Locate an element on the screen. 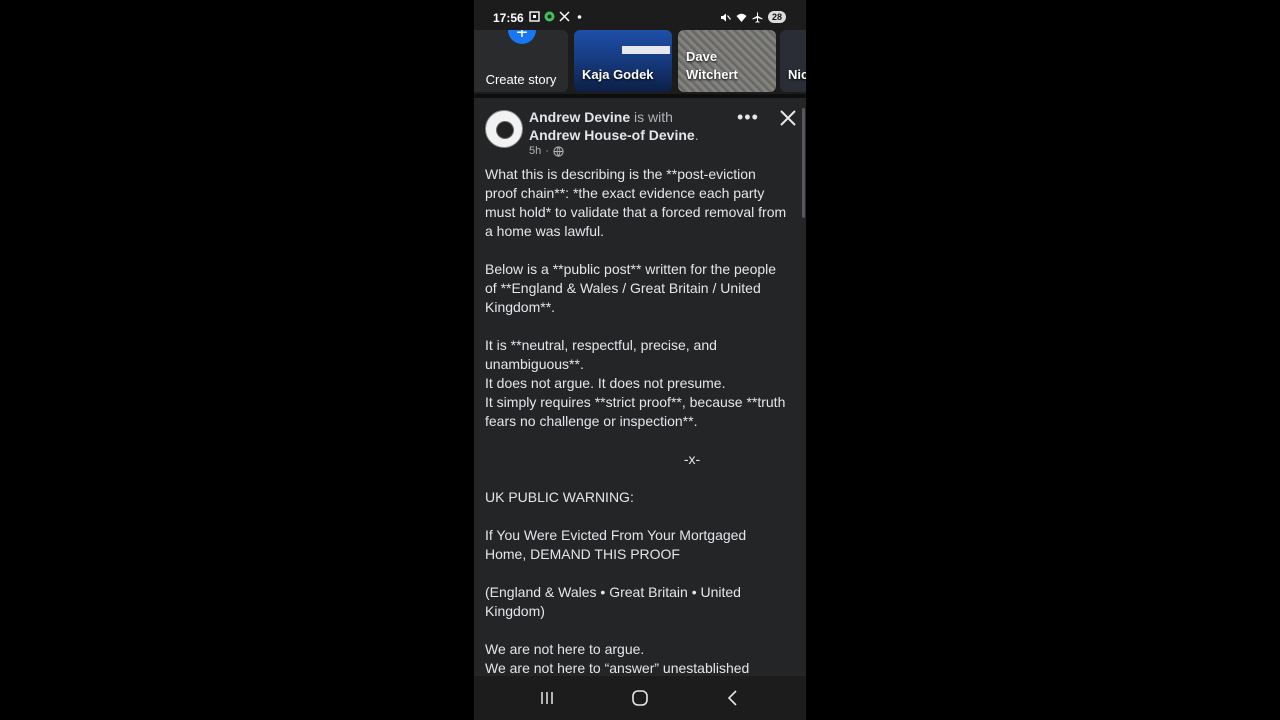  system-icons: 28 is located at coordinates (753, 17).